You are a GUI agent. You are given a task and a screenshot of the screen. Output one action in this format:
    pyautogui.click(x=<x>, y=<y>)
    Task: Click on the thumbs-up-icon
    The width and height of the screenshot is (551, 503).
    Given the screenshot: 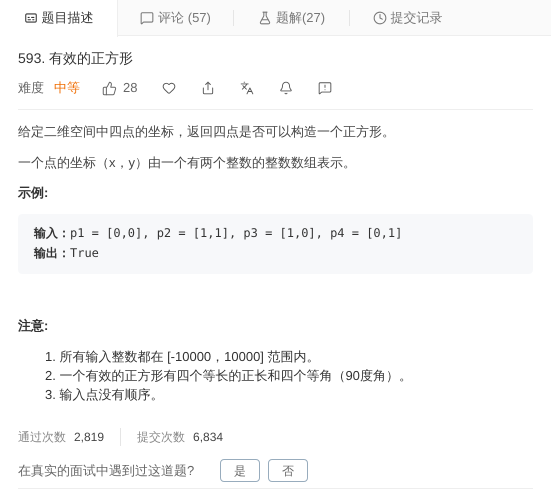 What is the action you would take?
    pyautogui.click(x=109, y=88)
    